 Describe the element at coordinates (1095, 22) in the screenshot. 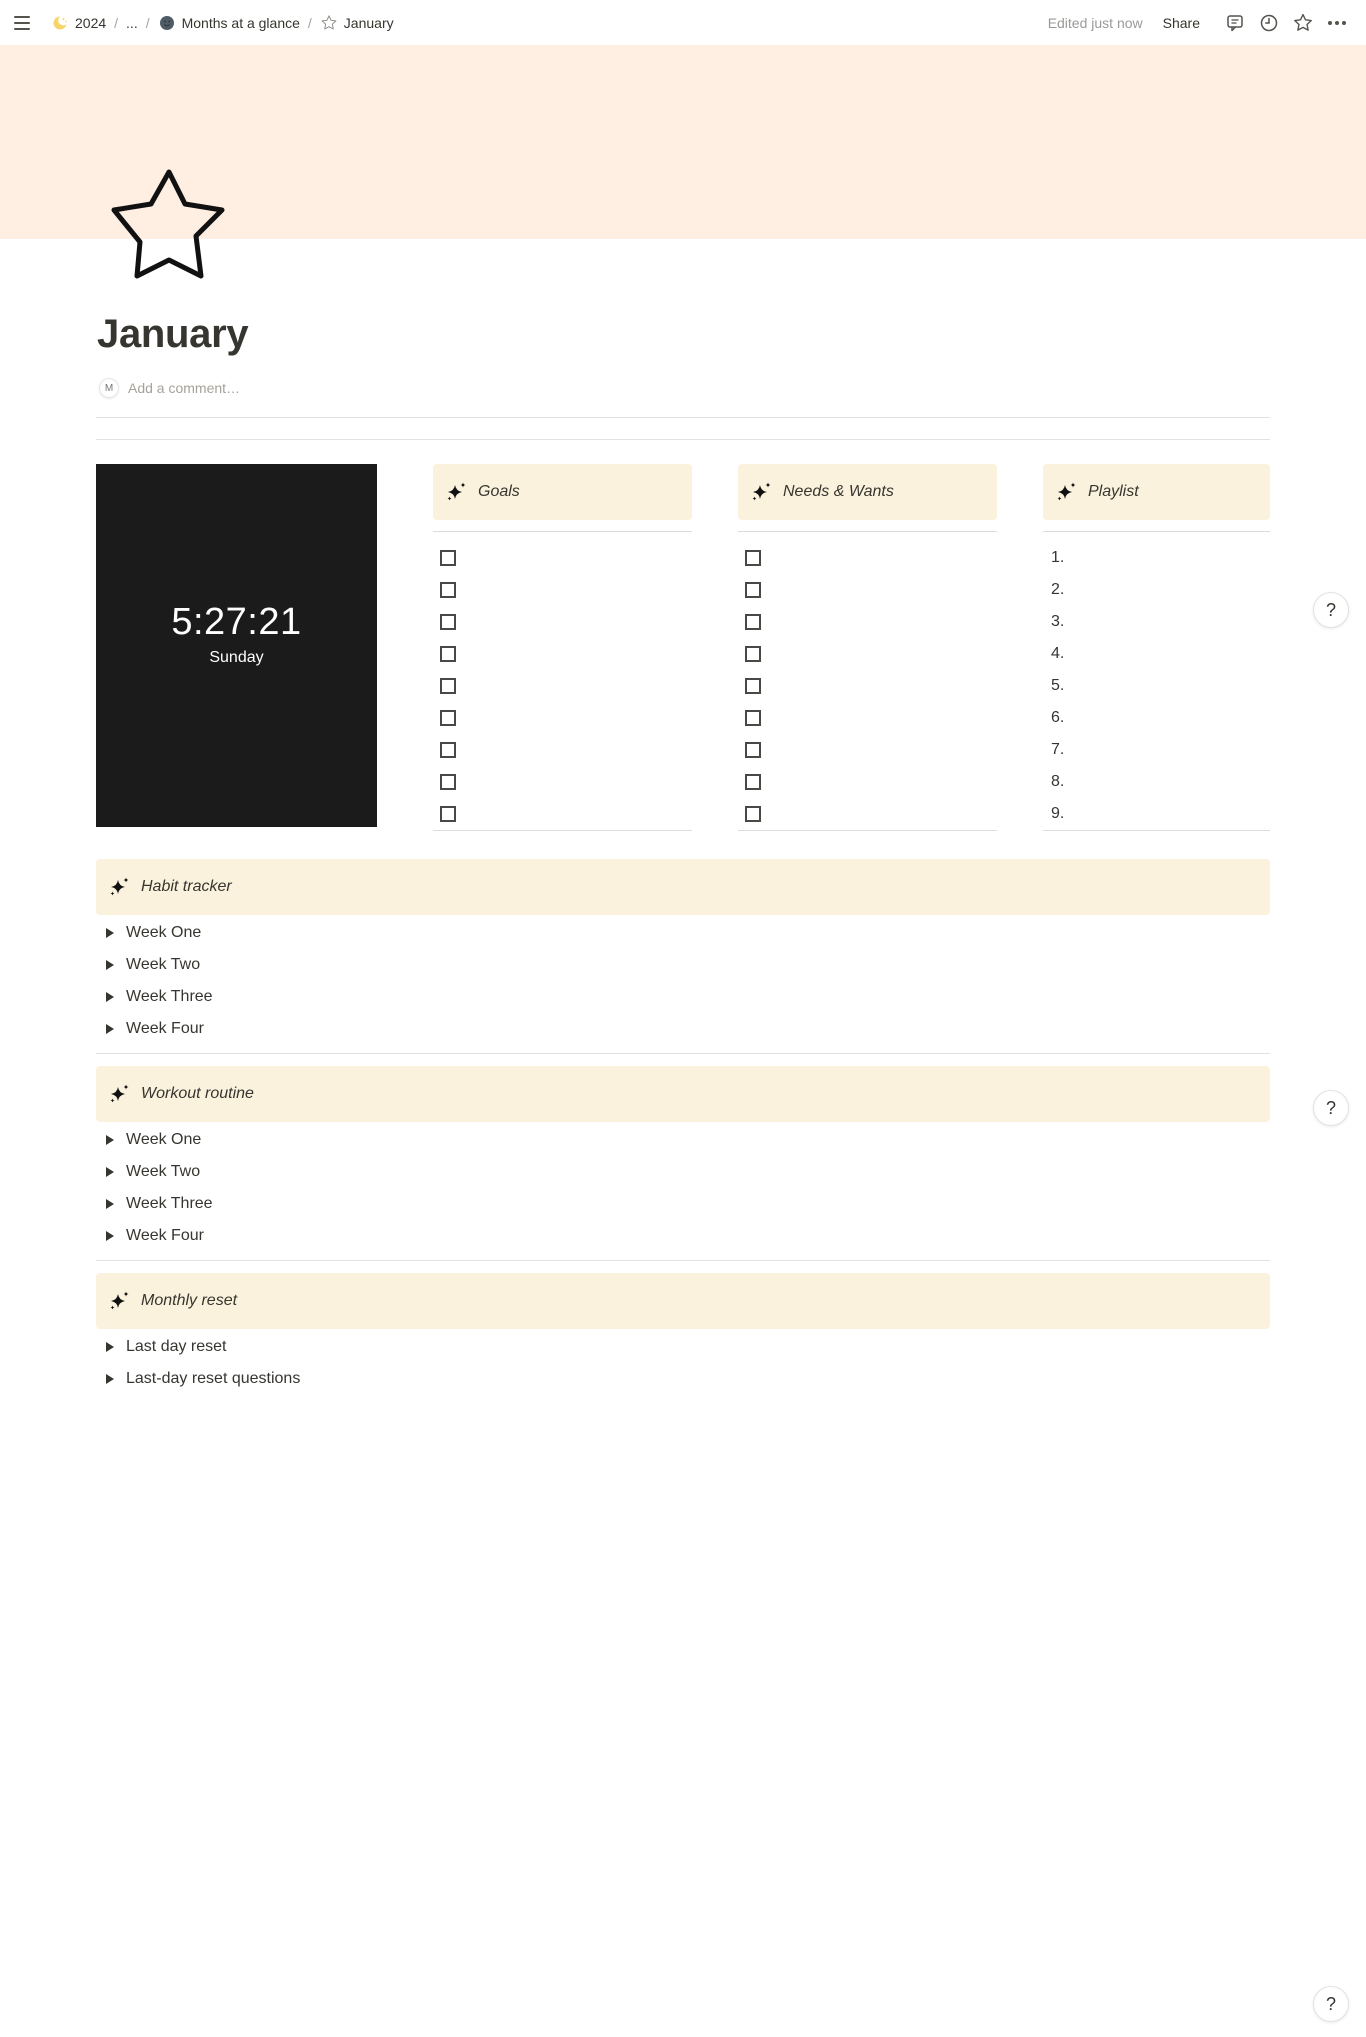

I see `edited-status: Edited just now` at that location.